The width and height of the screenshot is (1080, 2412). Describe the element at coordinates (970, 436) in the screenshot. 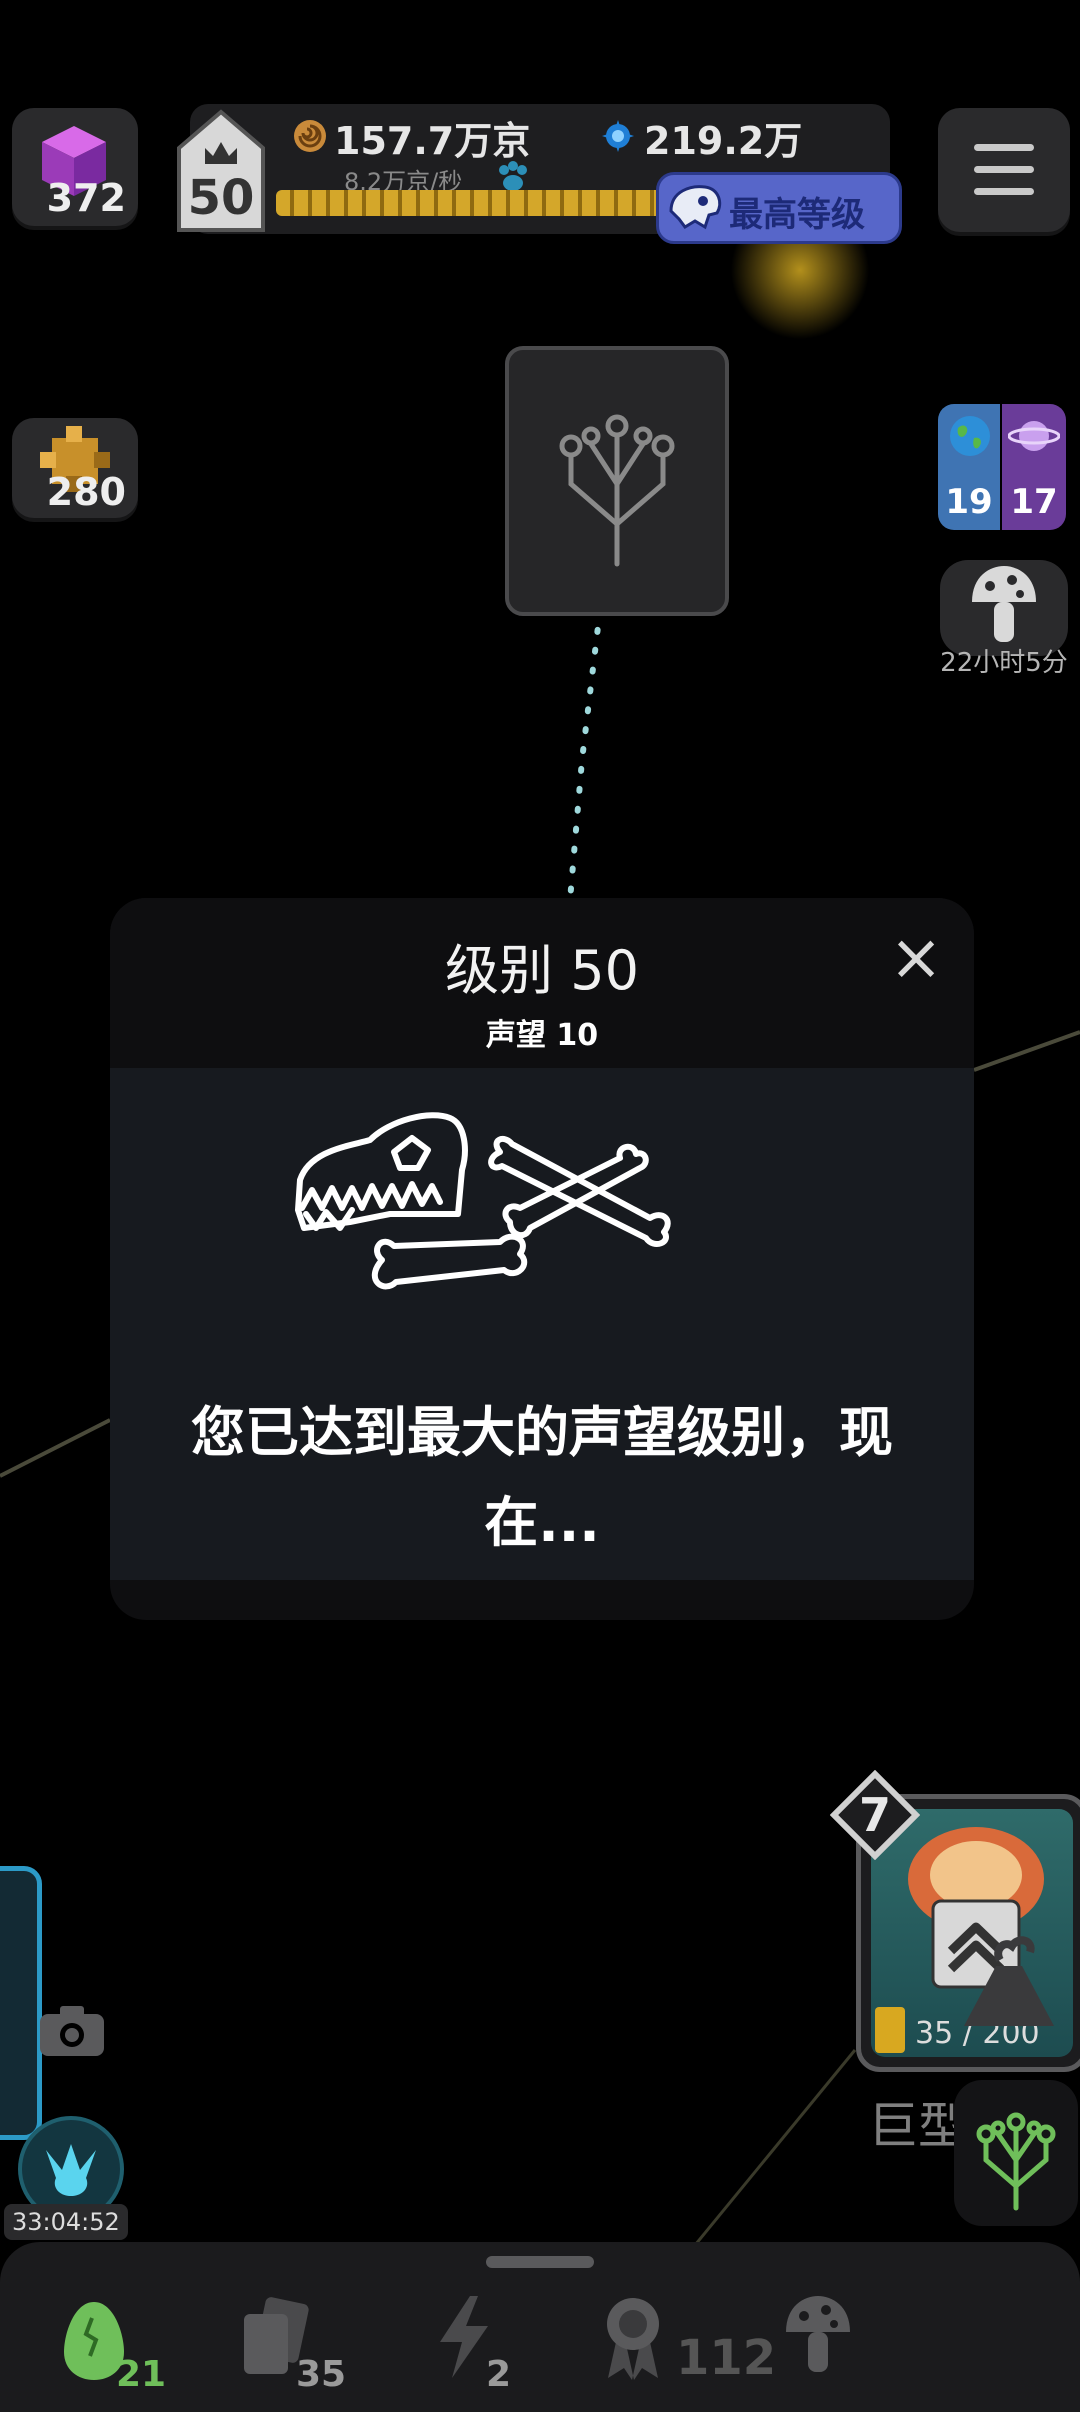

I see `earth-icon` at that location.